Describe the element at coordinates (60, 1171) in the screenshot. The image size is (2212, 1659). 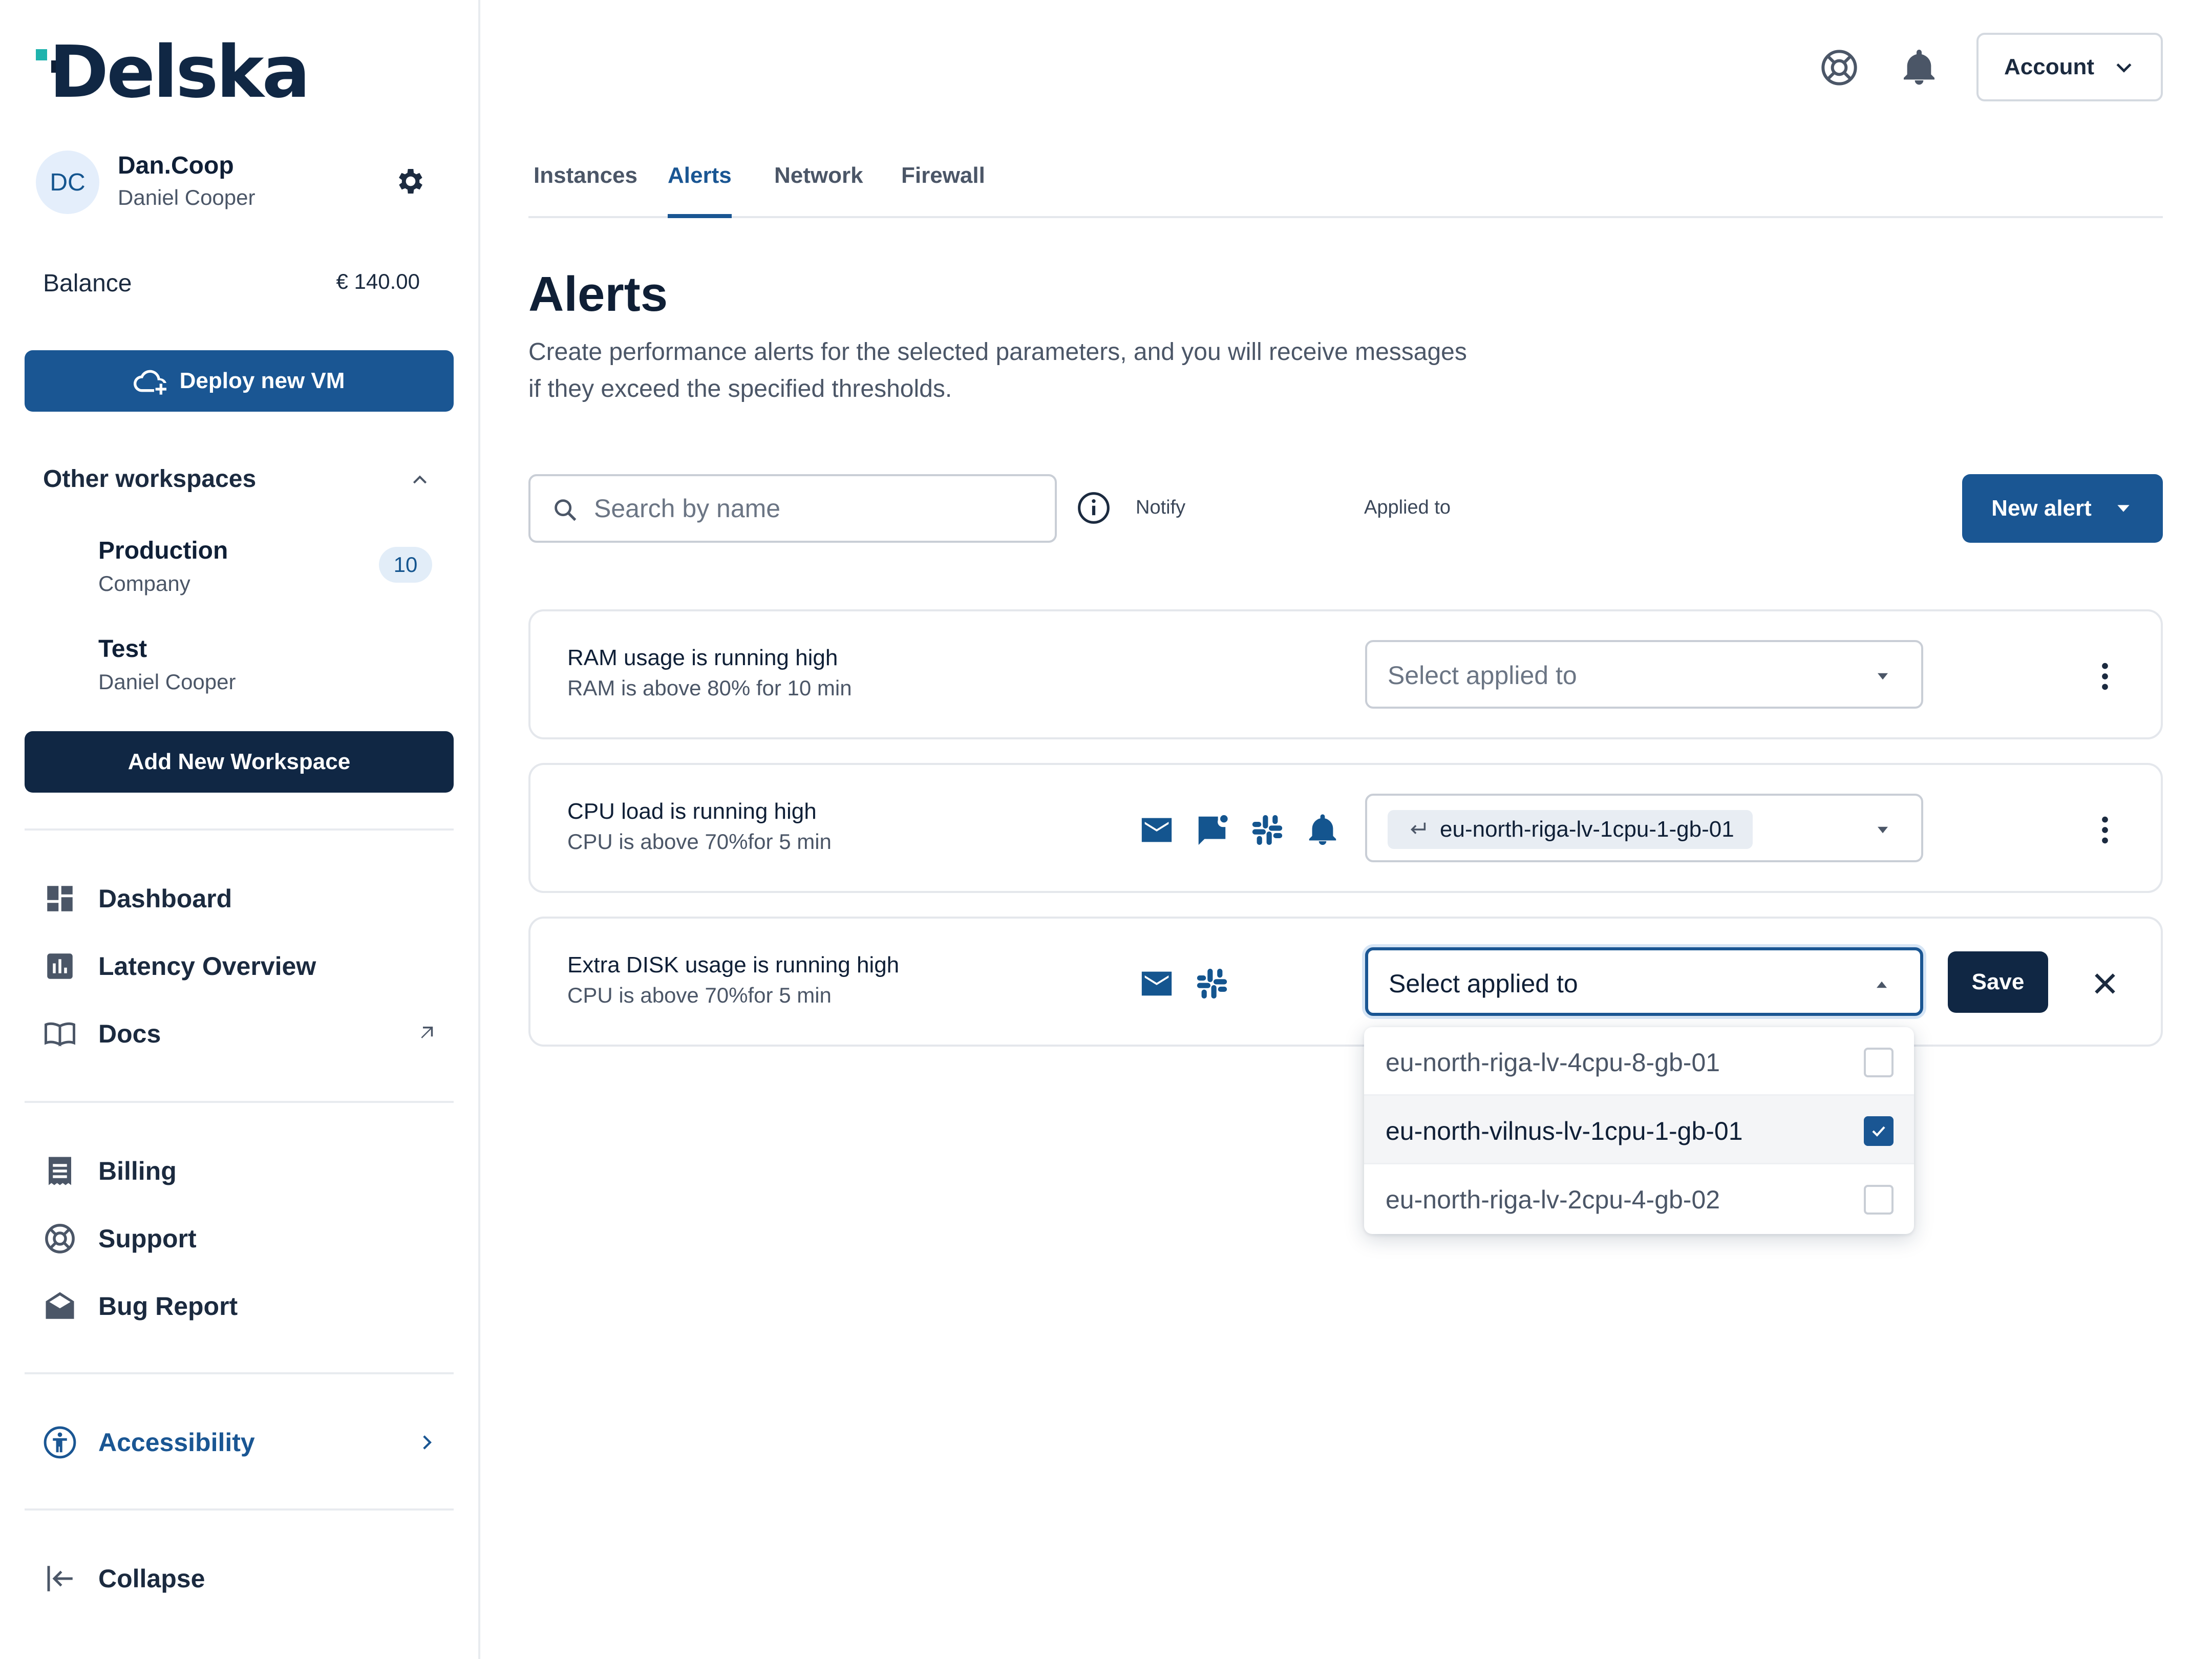
I see `receipt-icon` at that location.